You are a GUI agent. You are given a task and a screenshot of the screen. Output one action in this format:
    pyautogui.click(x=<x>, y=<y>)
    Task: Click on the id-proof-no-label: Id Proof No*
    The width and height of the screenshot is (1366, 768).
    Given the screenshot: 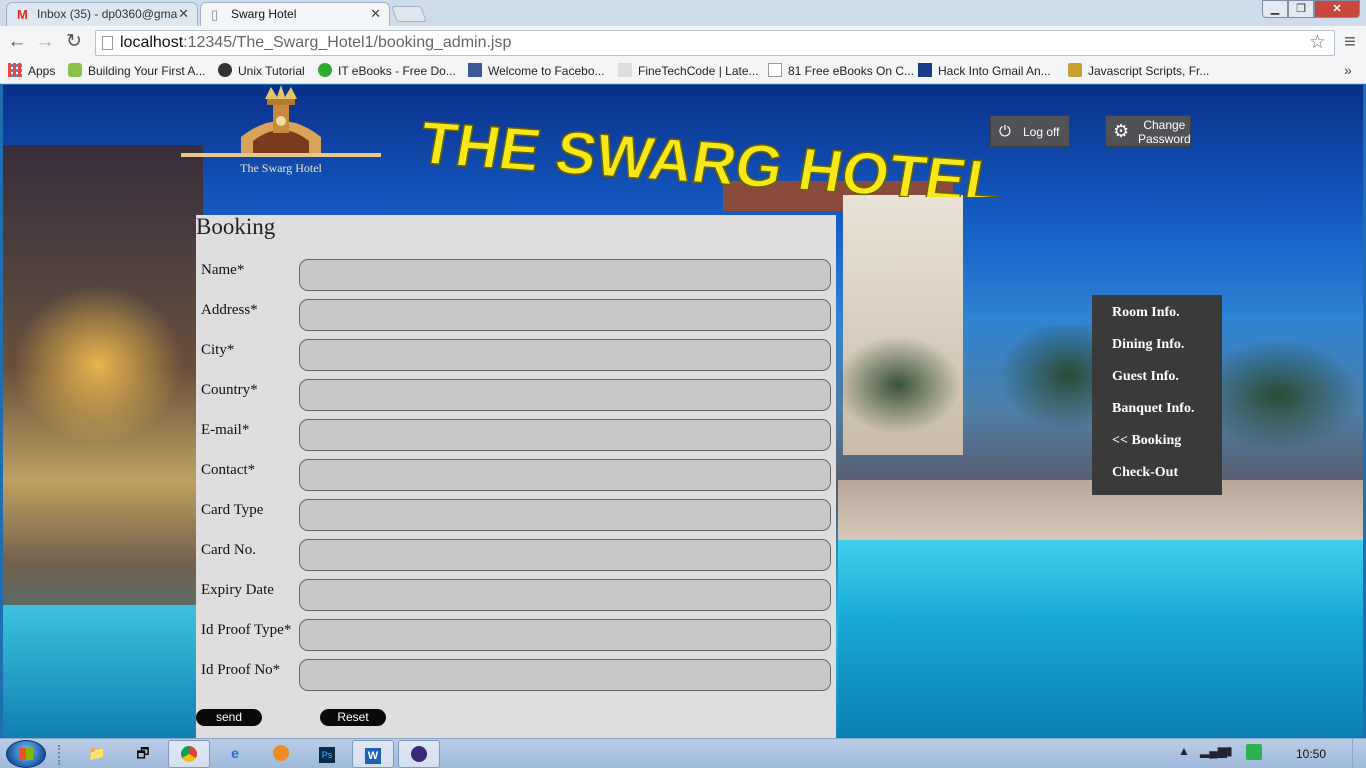 What is the action you would take?
    pyautogui.click(x=241, y=670)
    